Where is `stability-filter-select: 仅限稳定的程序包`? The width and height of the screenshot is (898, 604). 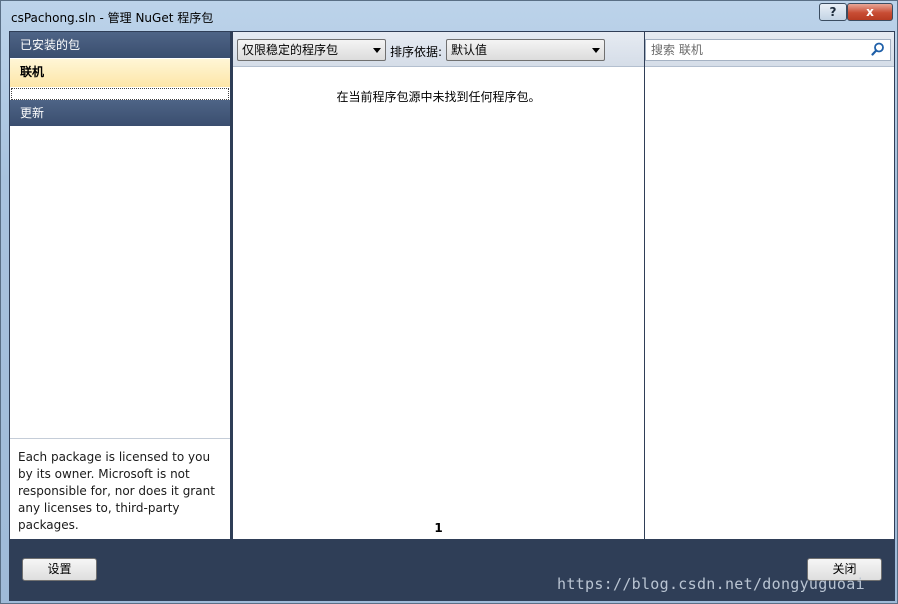
stability-filter-select: 仅限稳定的程序包 is located at coordinates (311, 50).